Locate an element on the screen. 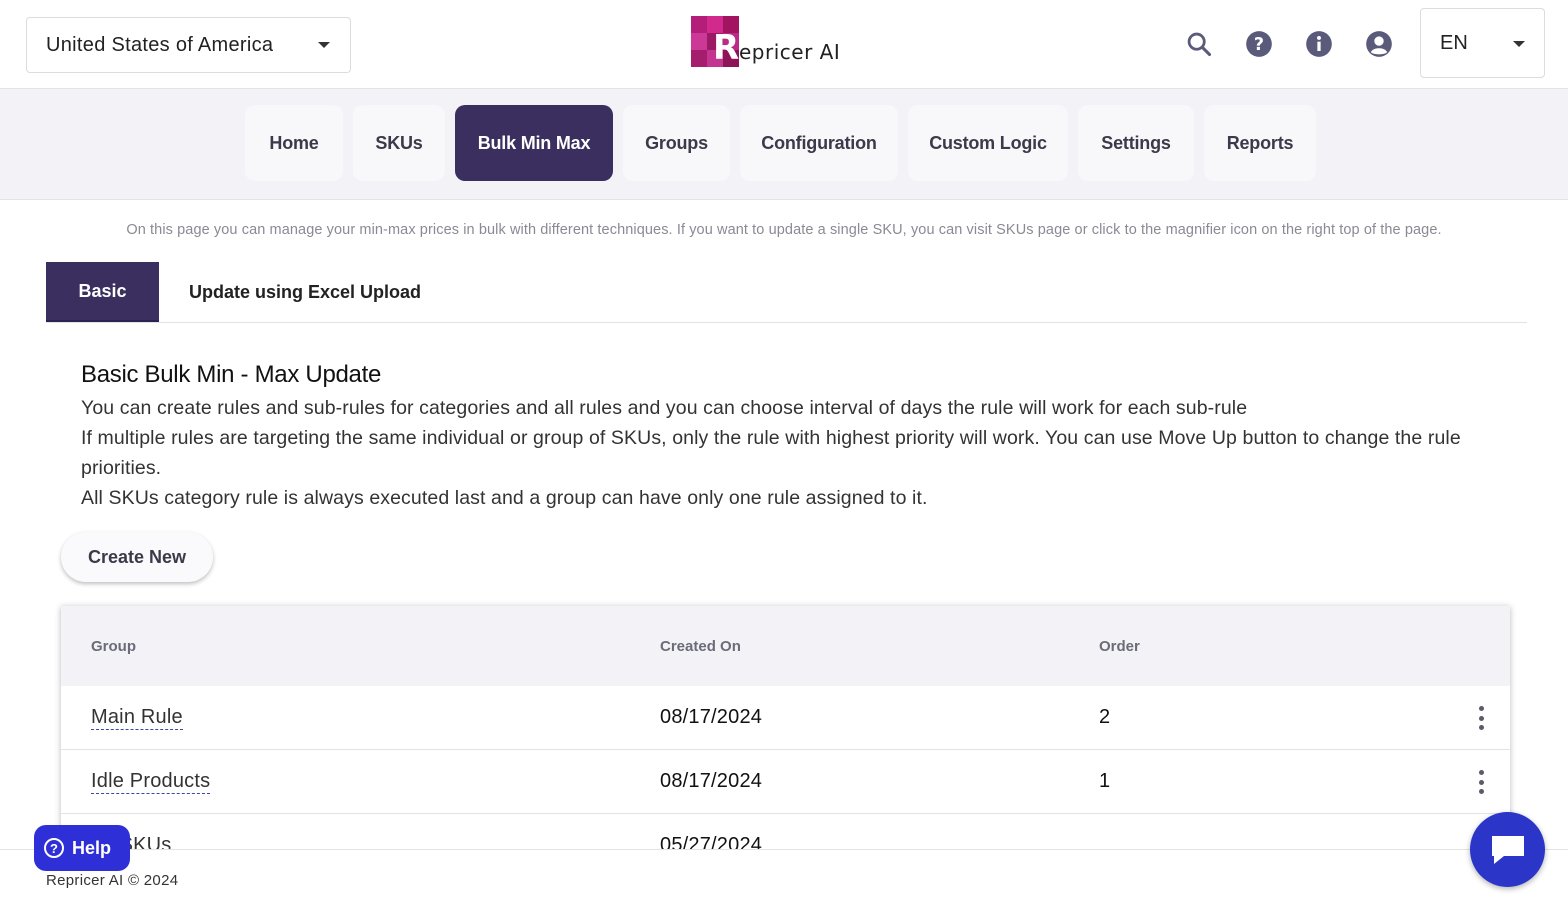 Image resolution: width=1568 pixels, height=901 pixels. language-select: EN is located at coordinates (1482, 43).